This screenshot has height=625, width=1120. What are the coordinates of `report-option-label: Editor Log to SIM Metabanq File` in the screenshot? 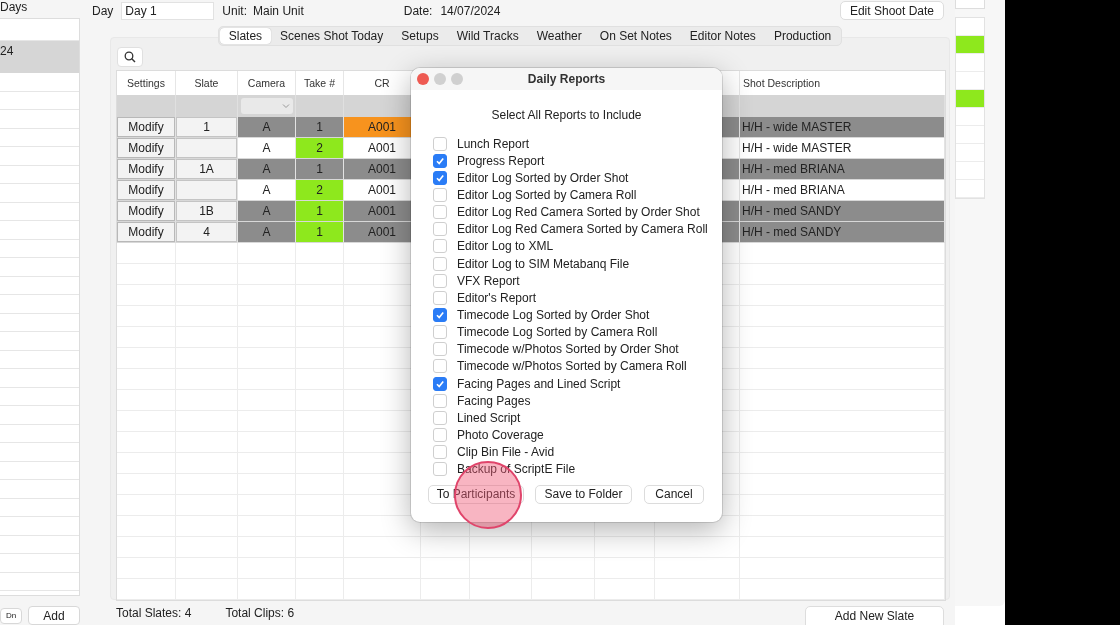 It's located at (543, 263).